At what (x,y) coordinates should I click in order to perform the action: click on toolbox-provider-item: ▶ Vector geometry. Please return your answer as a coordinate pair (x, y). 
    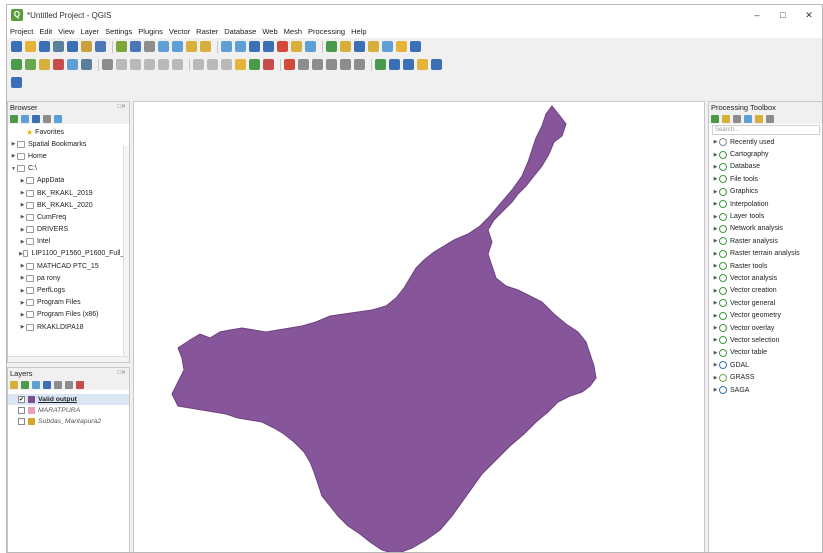
    Looking at the image, I should click on (765, 315).